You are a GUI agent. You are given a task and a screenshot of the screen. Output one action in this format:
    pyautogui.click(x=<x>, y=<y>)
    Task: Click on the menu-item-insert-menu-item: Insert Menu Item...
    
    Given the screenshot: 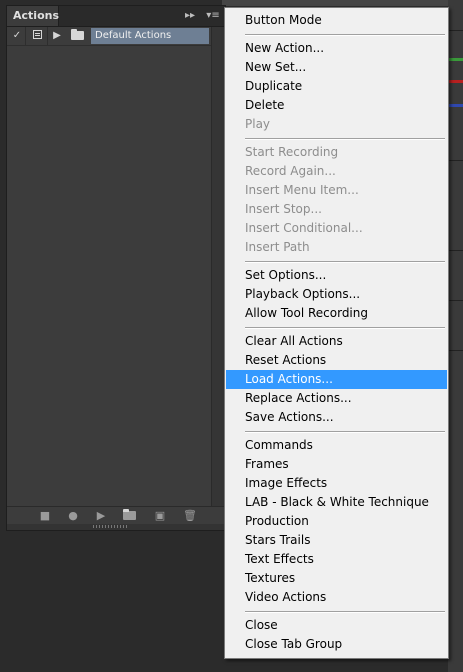 What is the action you would take?
    pyautogui.click(x=302, y=190)
    